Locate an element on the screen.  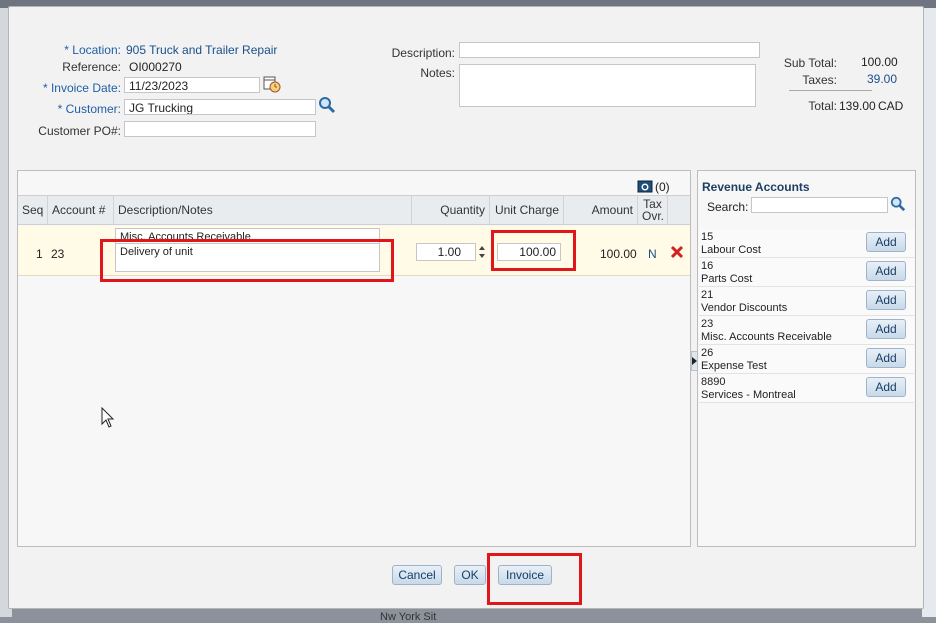
col-account: Account # is located at coordinates (81, 210).